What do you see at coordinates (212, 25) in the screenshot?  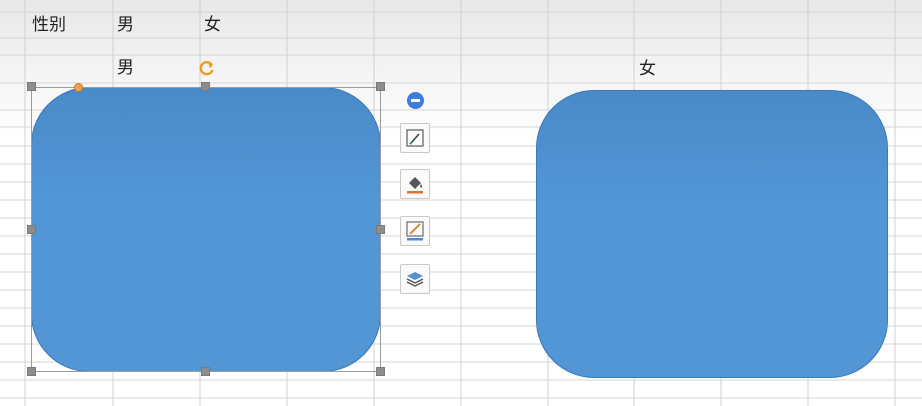 I see `cell-female-header: 女` at bounding box center [212, 25].